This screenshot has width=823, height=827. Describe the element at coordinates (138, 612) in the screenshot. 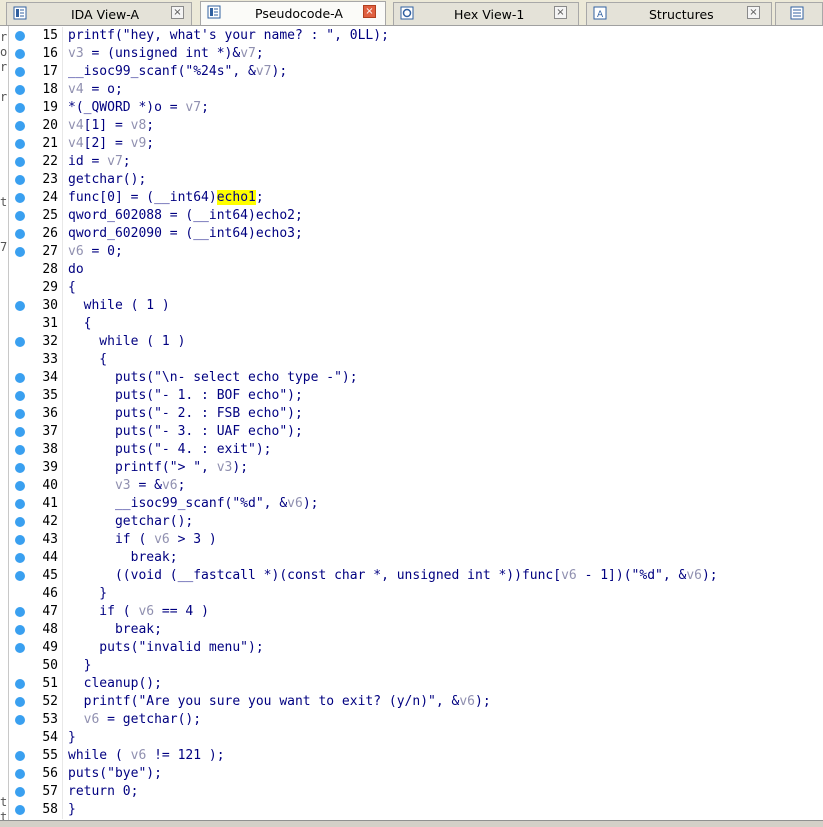

I see `code-text: if ( v6 == 4 )` at that location.